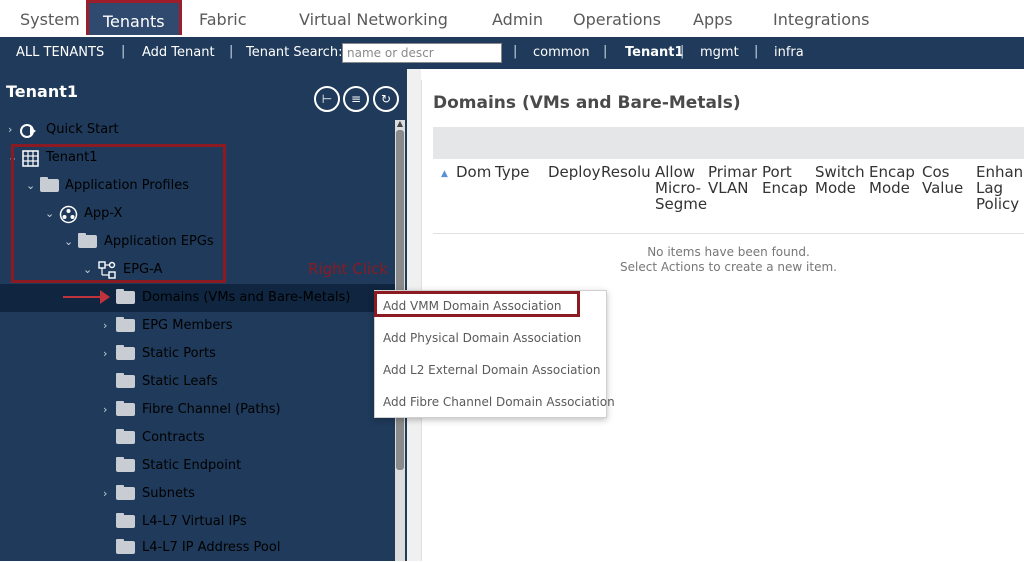 The width and height of the screenshot is (1024, 562). Describe the element at coordinates (211, 547) in the screenshot. I see `tree-item-label: L4-L7 IP Address Pool` at that location.